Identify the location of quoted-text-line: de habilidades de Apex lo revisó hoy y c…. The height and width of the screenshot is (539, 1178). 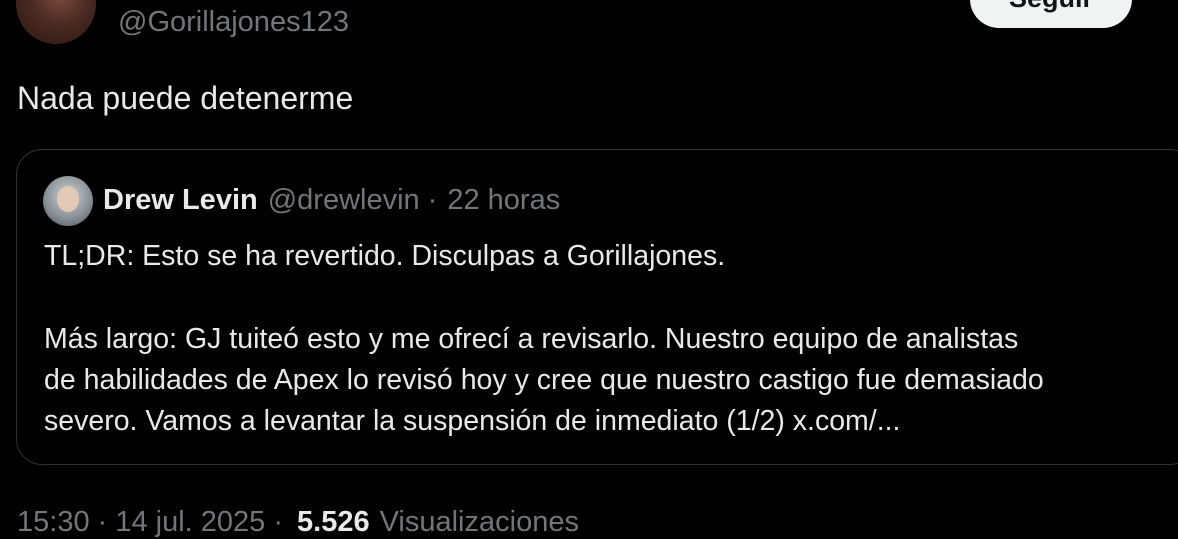
(544, 380).